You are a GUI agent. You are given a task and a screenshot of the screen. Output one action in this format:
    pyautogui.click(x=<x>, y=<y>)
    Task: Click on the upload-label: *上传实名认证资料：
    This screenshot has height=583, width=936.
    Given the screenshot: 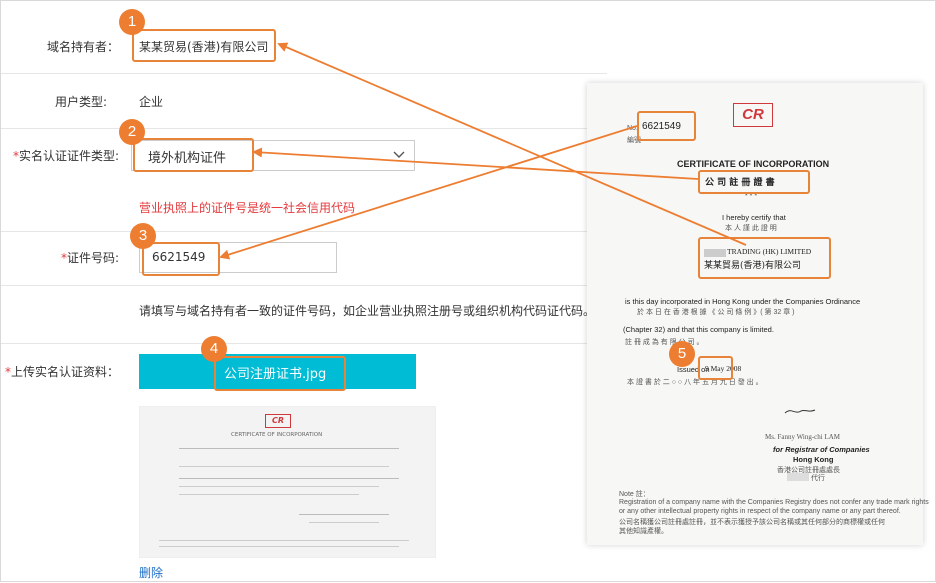 What is the action you would take?
    pyautogui.click(x=60, y=371)
    